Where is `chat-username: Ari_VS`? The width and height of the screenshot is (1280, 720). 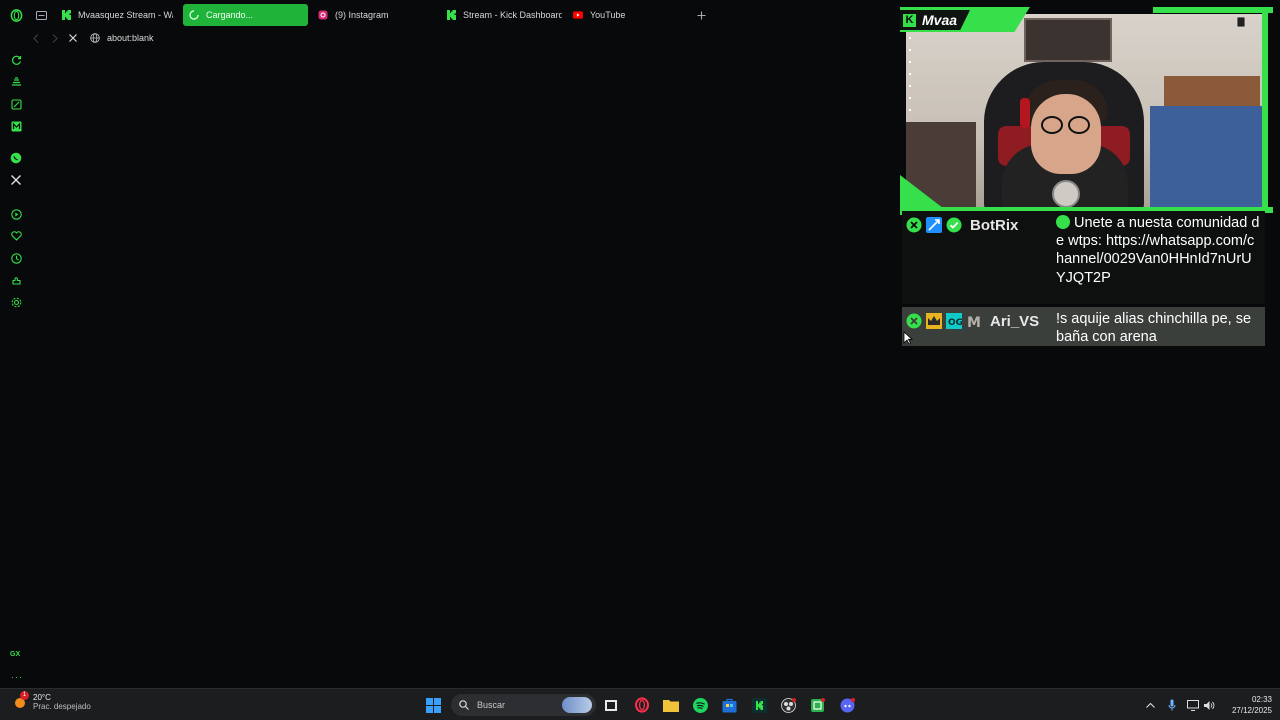 chat-username: Ari_VS is located at coordinates (1014, 321).